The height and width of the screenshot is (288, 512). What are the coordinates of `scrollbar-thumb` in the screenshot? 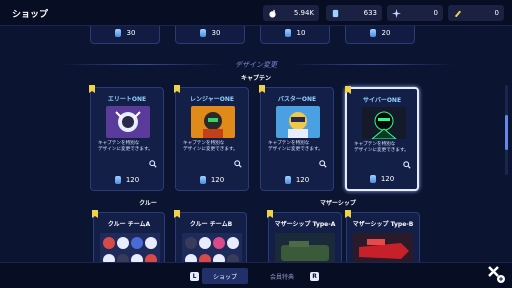 It's located at (506, 132).